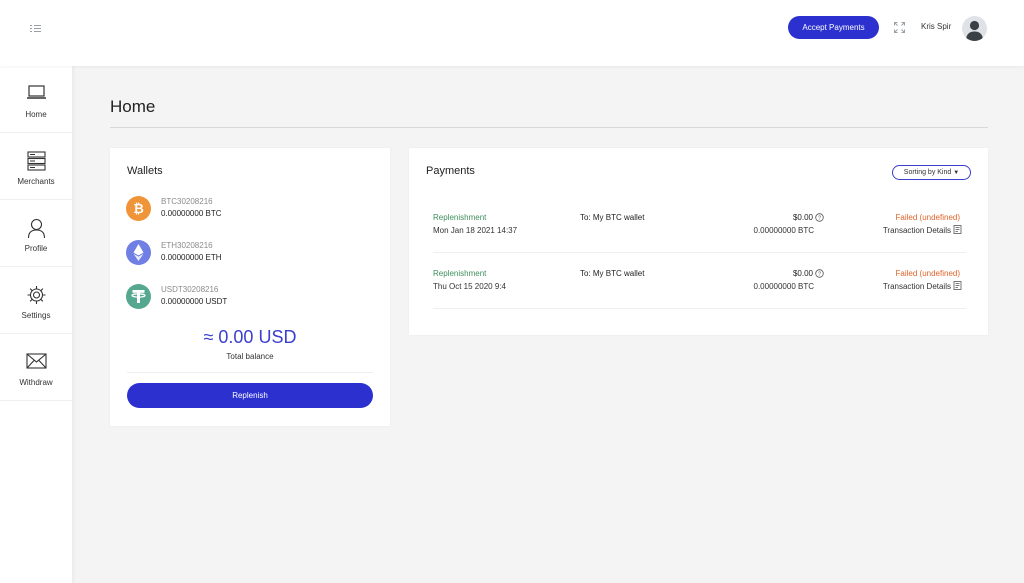  Describe the element at coordinates (36, 99) in the screenshot. I see `sidebar-item-home: Home` at that location.